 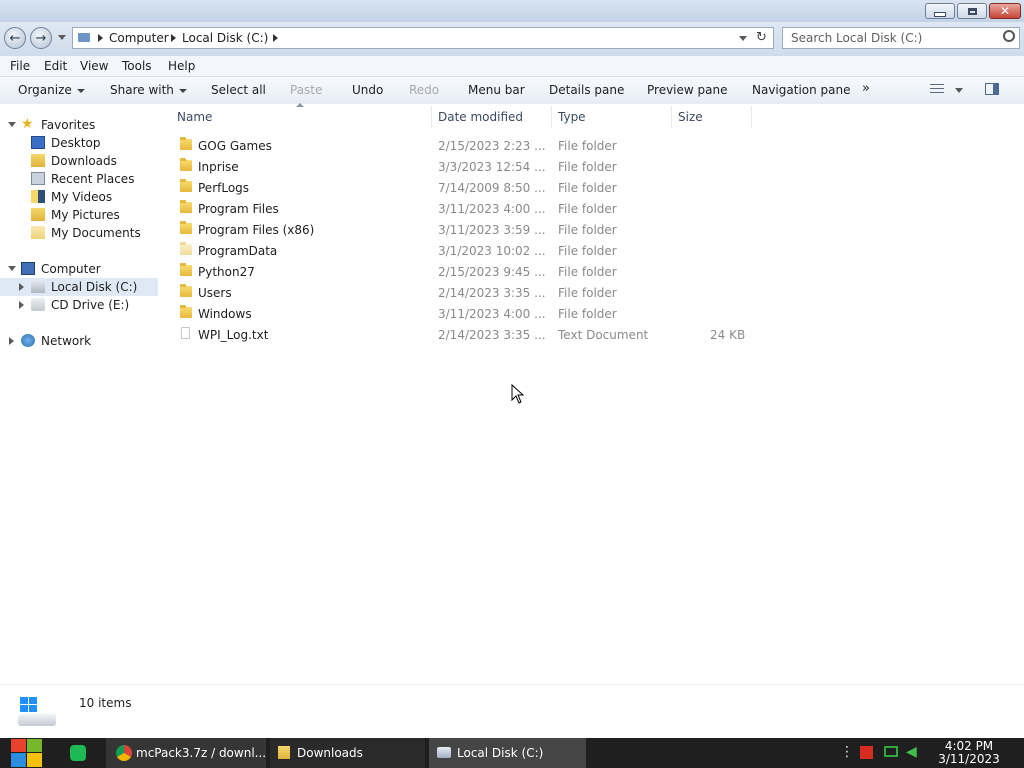 I want to click on organize-label: Organize, so click(x=45, y=90).